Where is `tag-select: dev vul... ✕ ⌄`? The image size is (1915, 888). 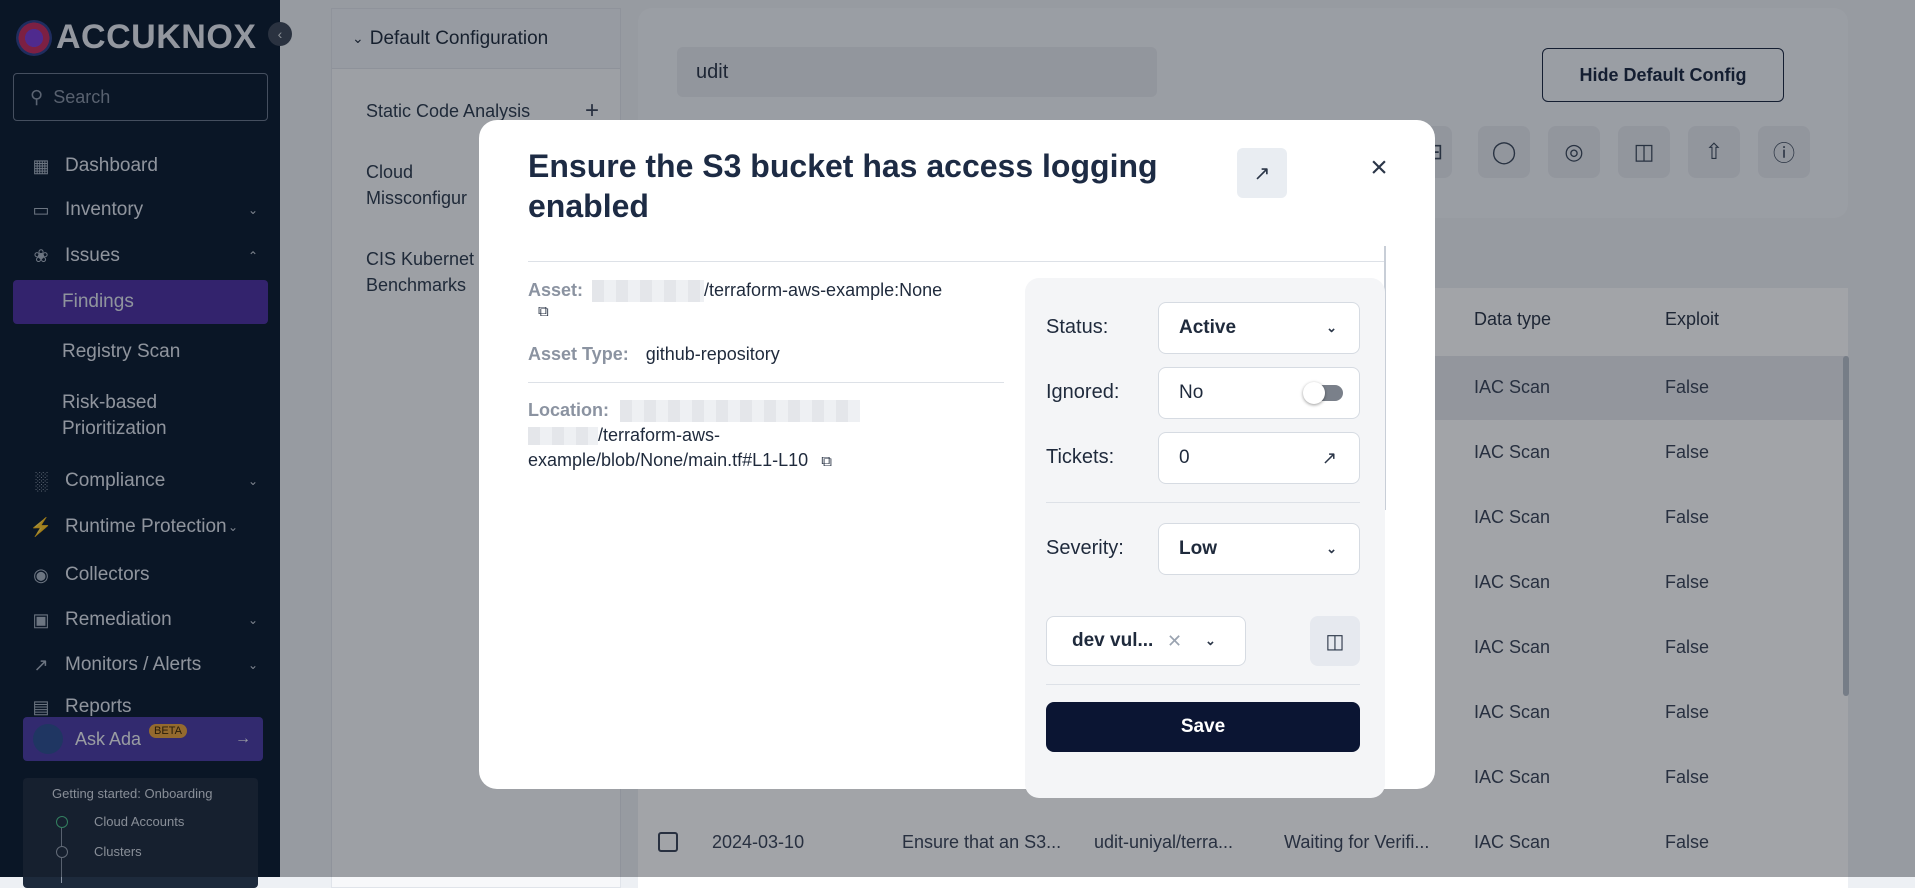 tag-select: dev vul... ✕ ⌄ is located at coordinates (1146, 641).